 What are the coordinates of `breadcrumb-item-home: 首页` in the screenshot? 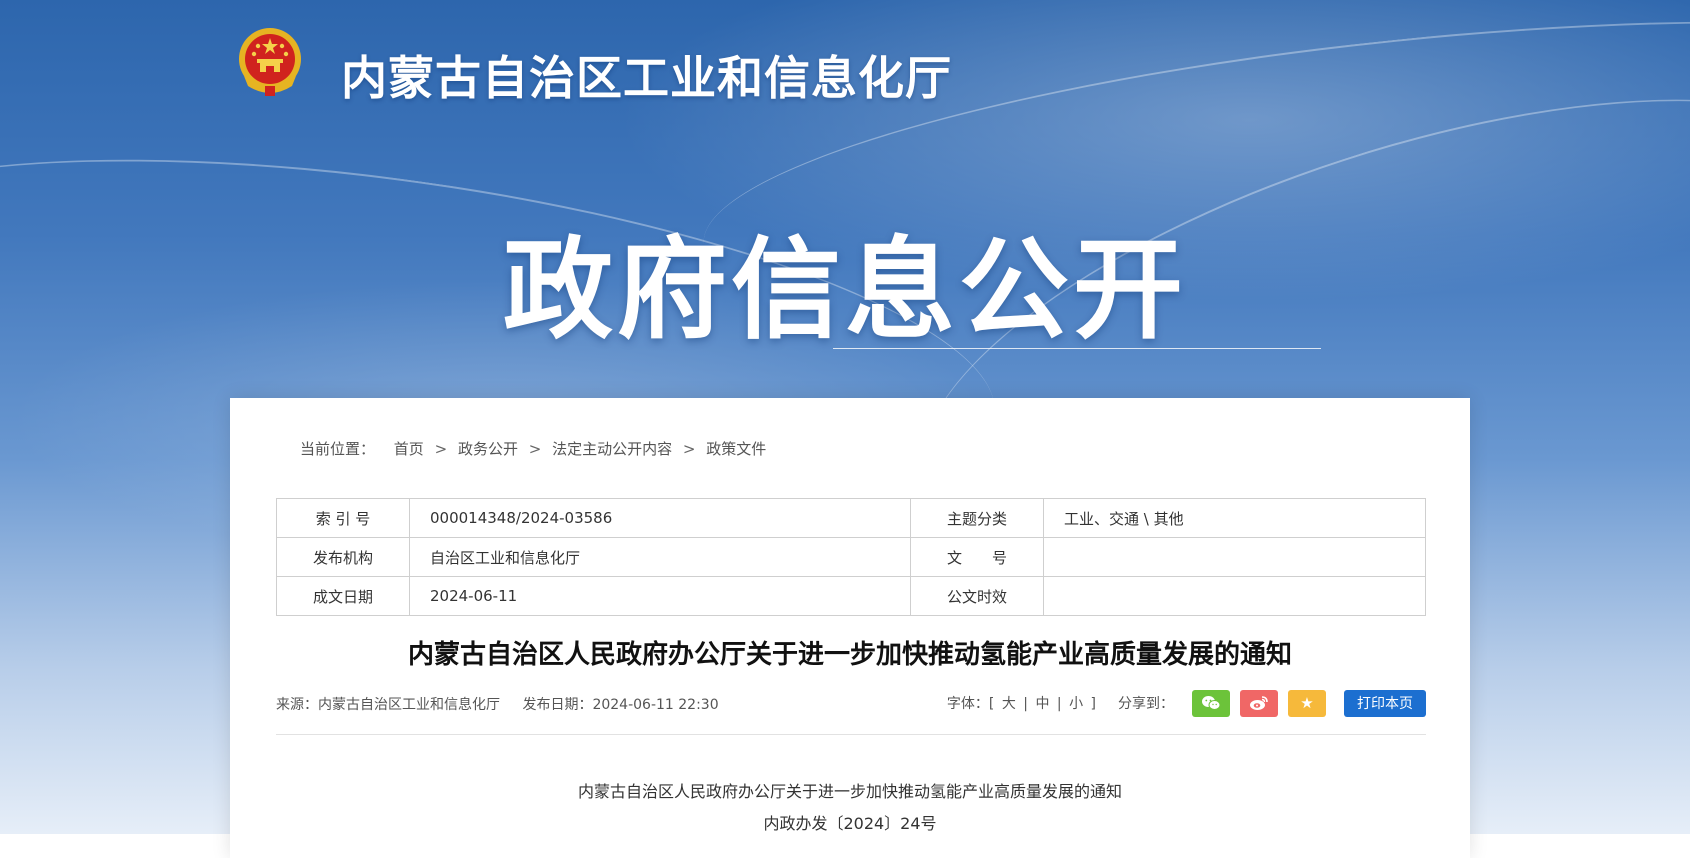 It's located at (409, 448).